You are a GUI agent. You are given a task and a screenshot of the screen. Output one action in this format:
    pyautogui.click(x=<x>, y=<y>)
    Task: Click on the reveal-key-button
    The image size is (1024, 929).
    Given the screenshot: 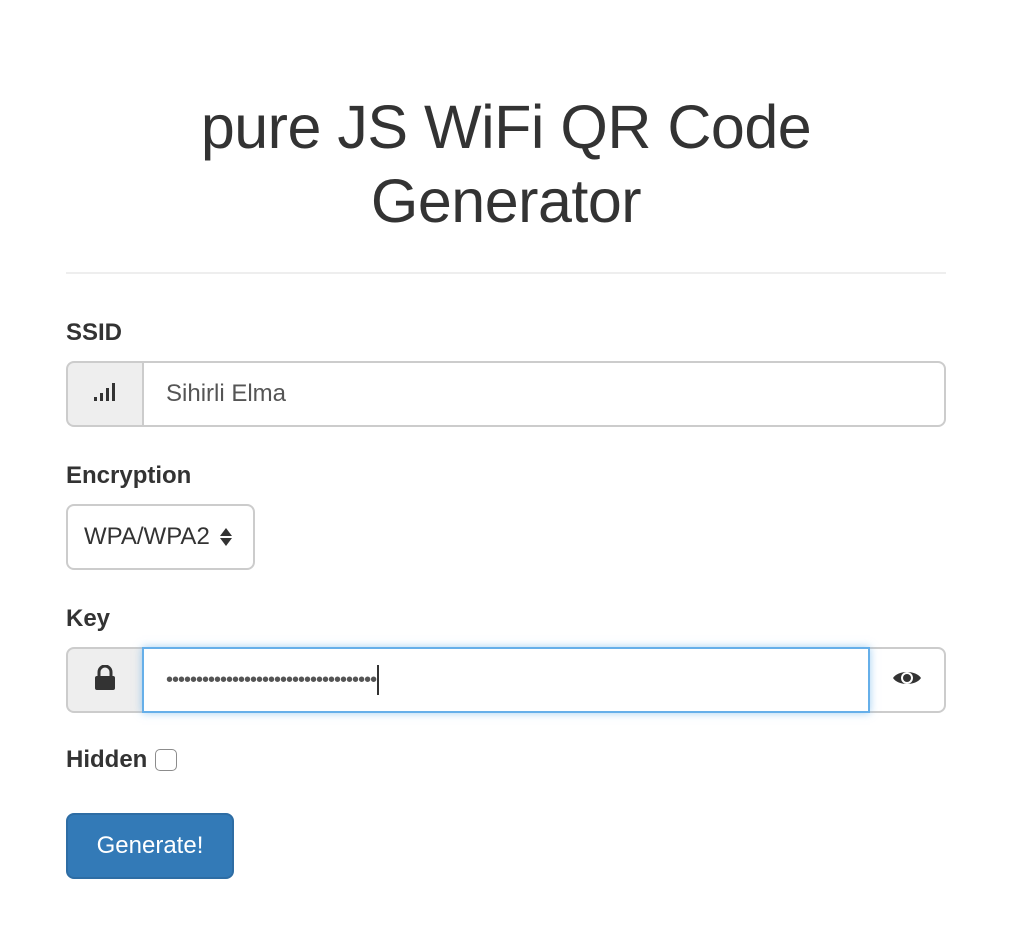 What is the action you would take?
    pyautogui.click(x=908, y=680)
    